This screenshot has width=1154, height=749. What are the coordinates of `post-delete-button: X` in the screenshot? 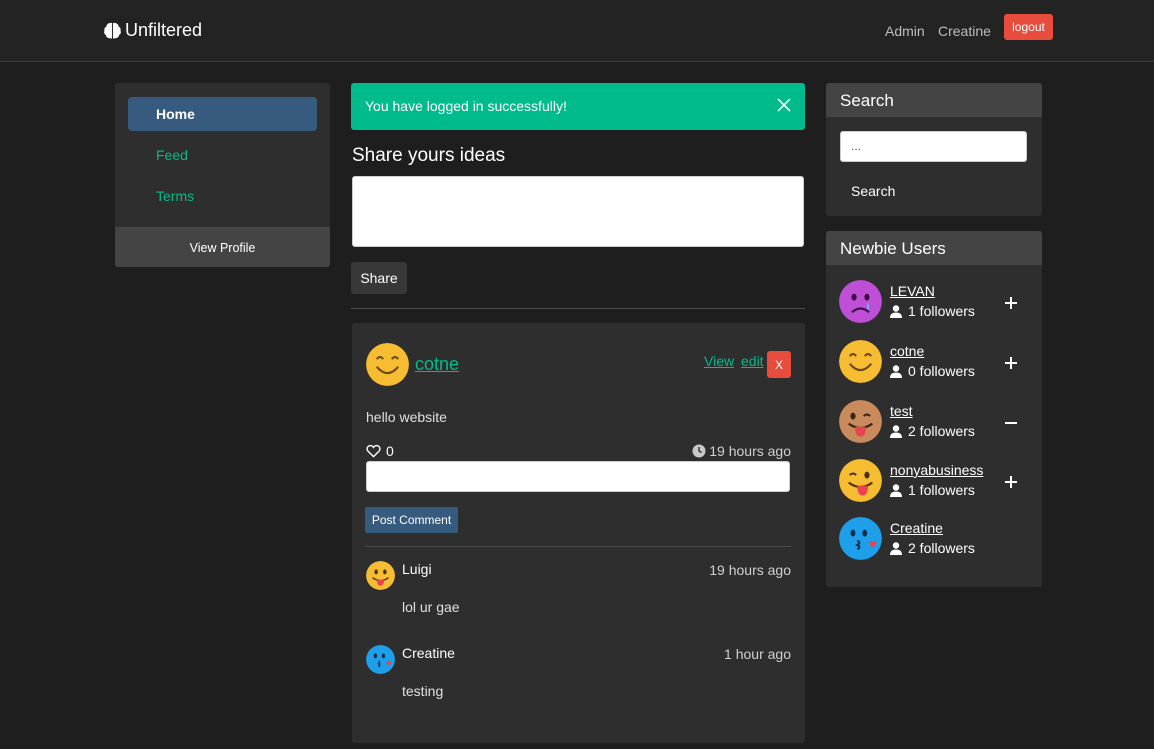 It's located at (779, 364).